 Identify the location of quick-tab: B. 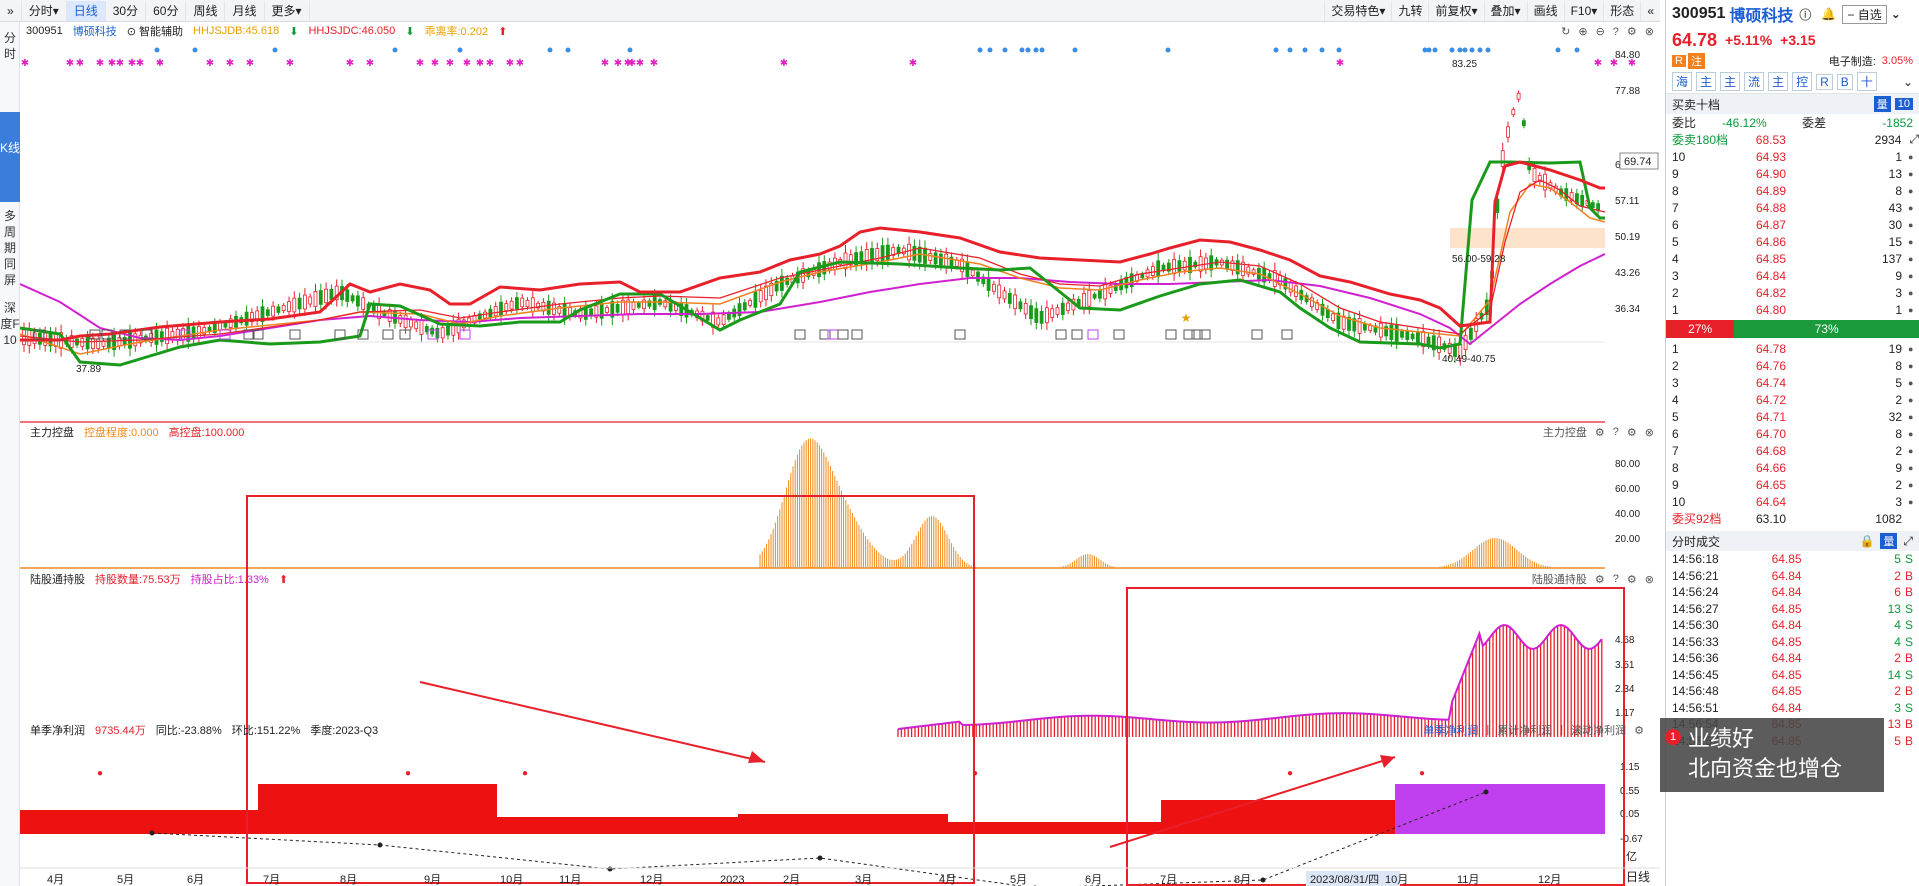
(1844, 81).